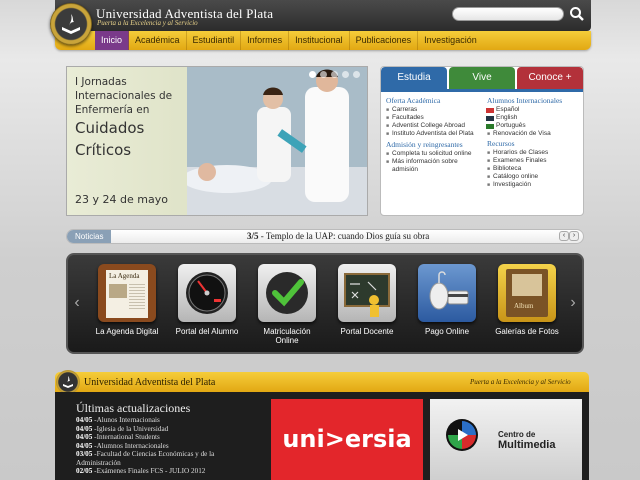 The width and height of the screenshot is (640, 480). What do you see at coordinates (535, 177) in the screenshot?
I see `link-catalogo: Catálogo online` at bounding box center [535, 177].